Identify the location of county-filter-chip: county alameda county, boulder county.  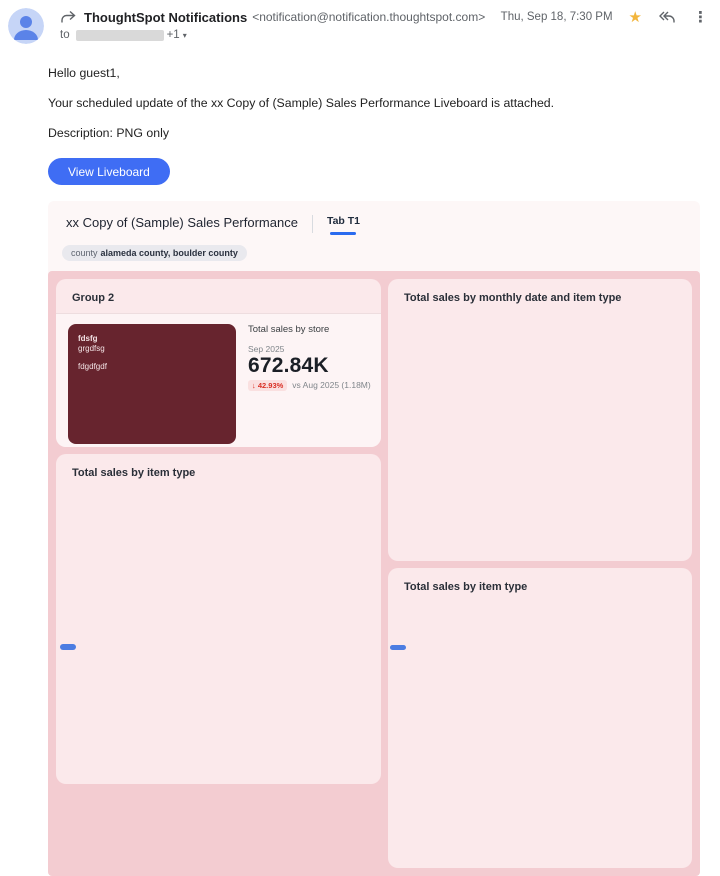
(154, 252).